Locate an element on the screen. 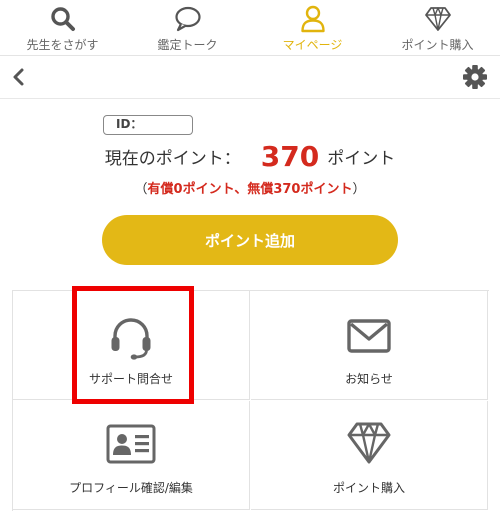 Image resolution: width=500 pixels, height=511 pixels. id-card-icon is located at coordinates (131, 444).